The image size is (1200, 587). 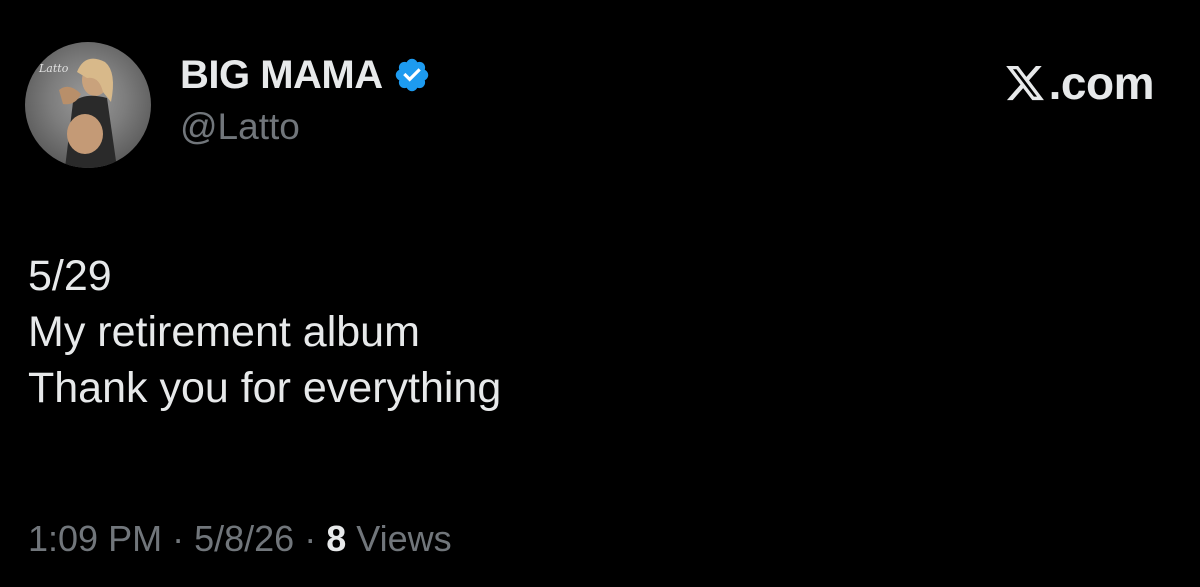 I want to click on tweet-time: 1:09 PM, so click(x=95, y=538).